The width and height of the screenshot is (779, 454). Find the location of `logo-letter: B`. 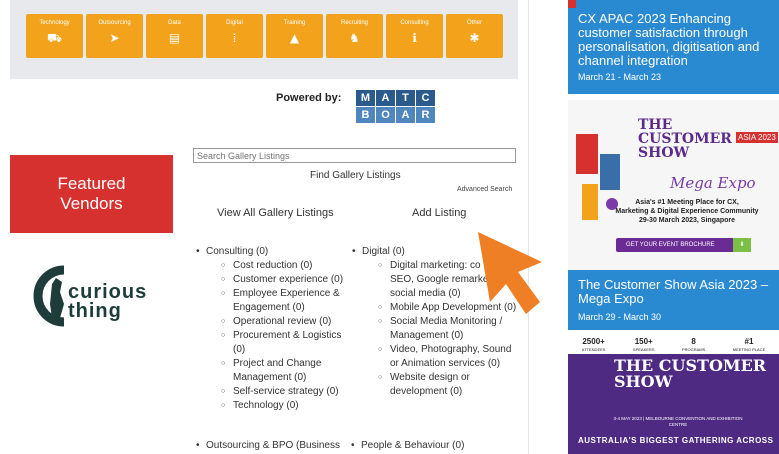

logo-letter: B is located at coordinates (365, 115).